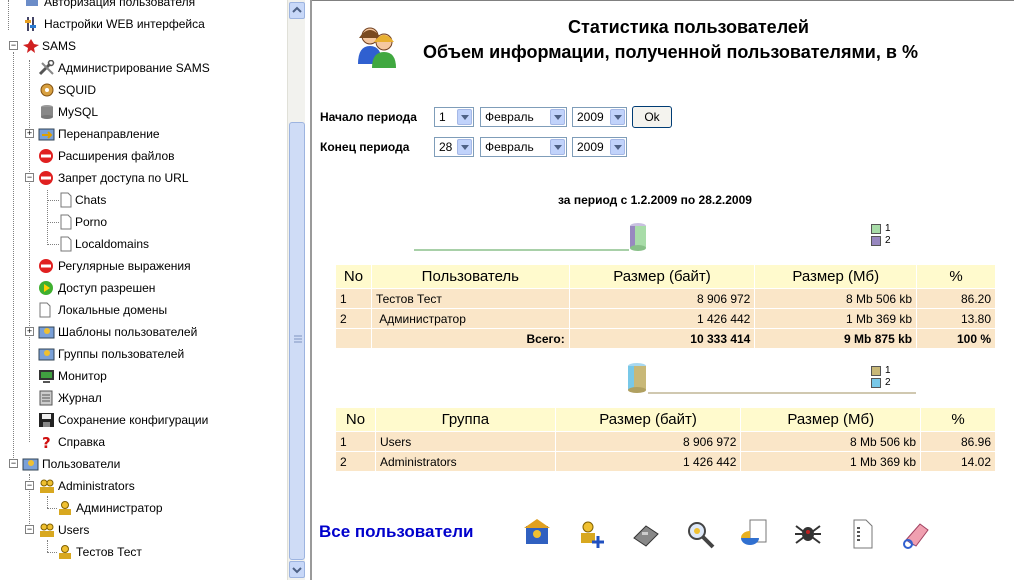  Describe the element at coordinates (688, 27) in the screenshot. I see `page-title: Статистика пользователей` at that location.